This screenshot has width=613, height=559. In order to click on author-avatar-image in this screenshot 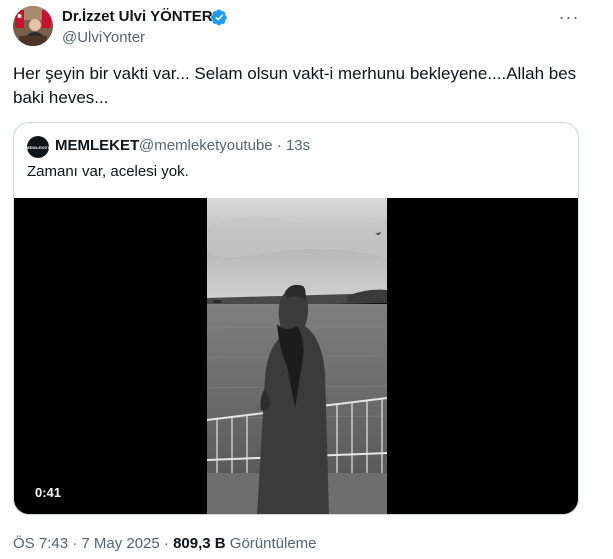, I will do `click(33, 26)`.